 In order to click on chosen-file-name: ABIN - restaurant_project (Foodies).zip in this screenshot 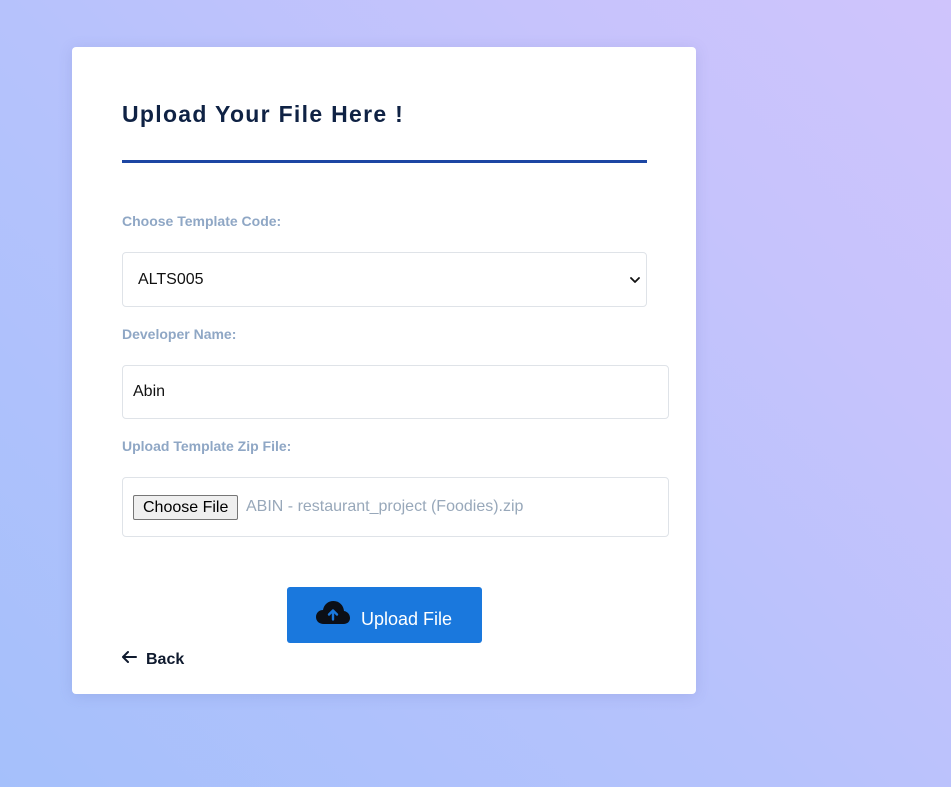, I will do `click(385, 506)`.